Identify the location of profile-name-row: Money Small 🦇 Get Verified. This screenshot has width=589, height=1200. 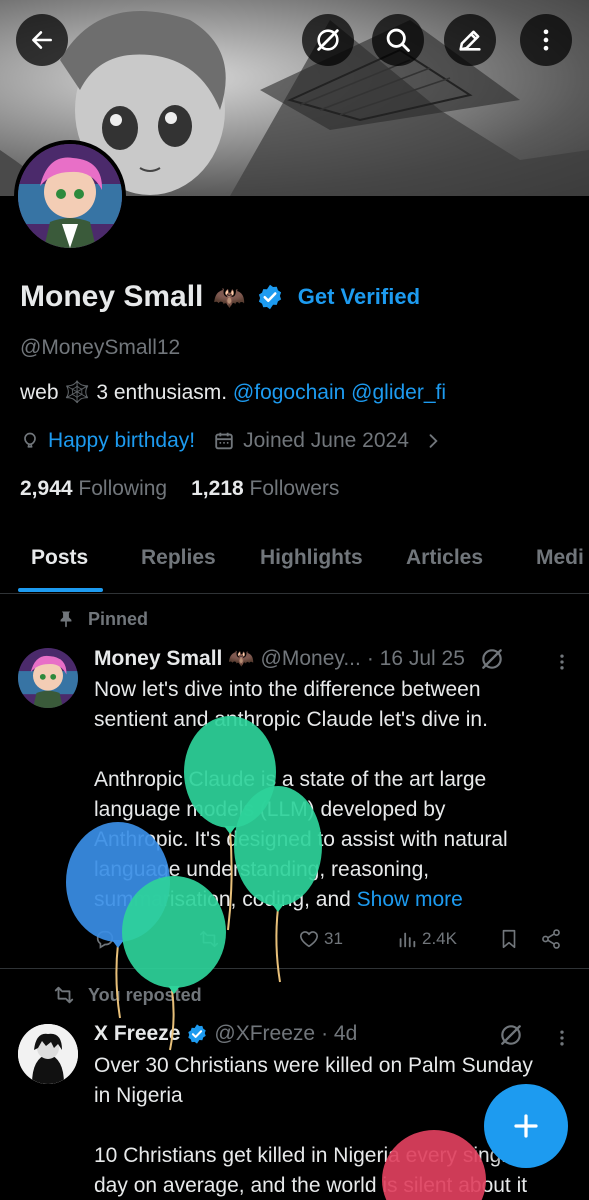
(220, 297).